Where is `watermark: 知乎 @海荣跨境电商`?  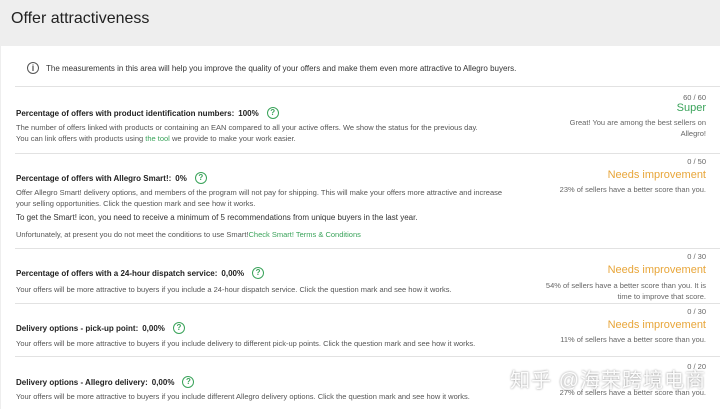 watermark: 知乎 @海荣跨境电商 is located at coordinates (608, 381).